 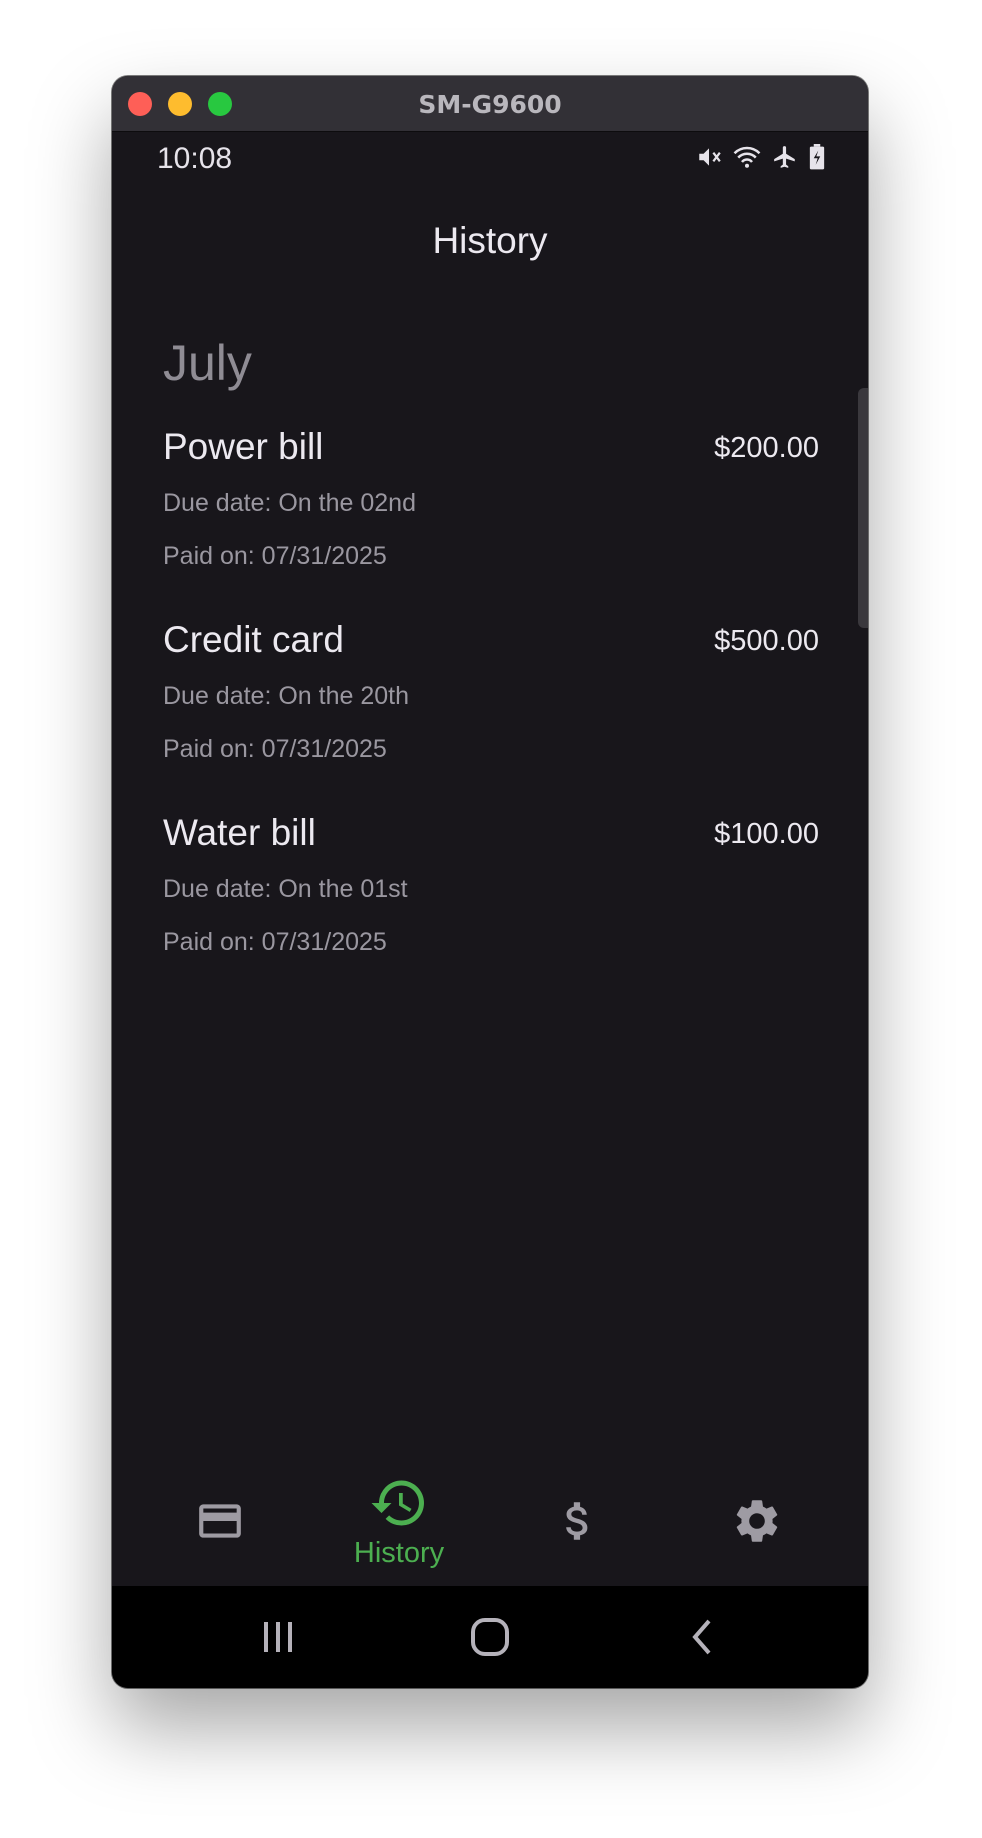 I want to click on window-title: SM-G9600, so click(x=490, y=104).